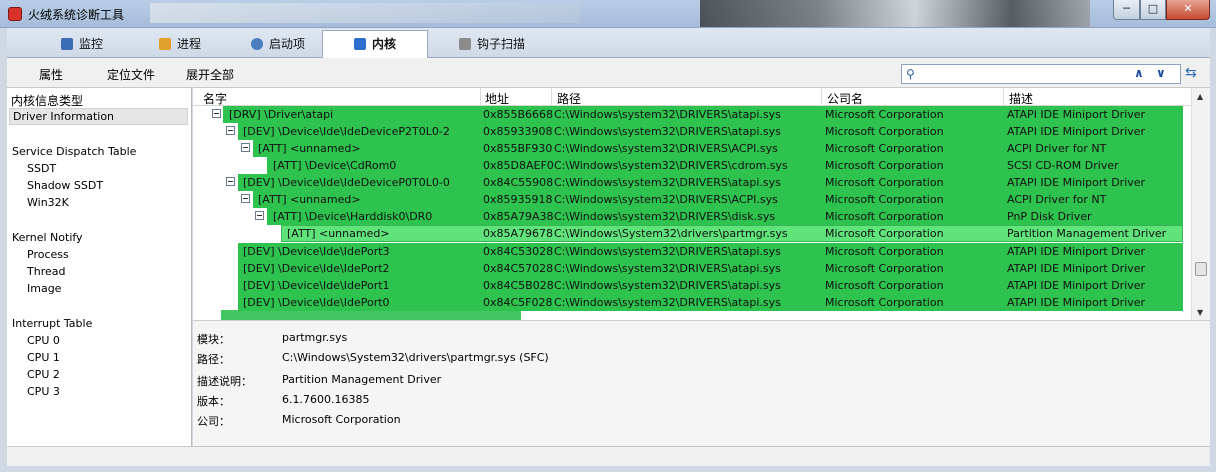  What do you see at coordinates (65, 185) in the screenshot?
I see `list-item-shadow-ssdt: Shadow SSDT` at bounding box center [65, 185].